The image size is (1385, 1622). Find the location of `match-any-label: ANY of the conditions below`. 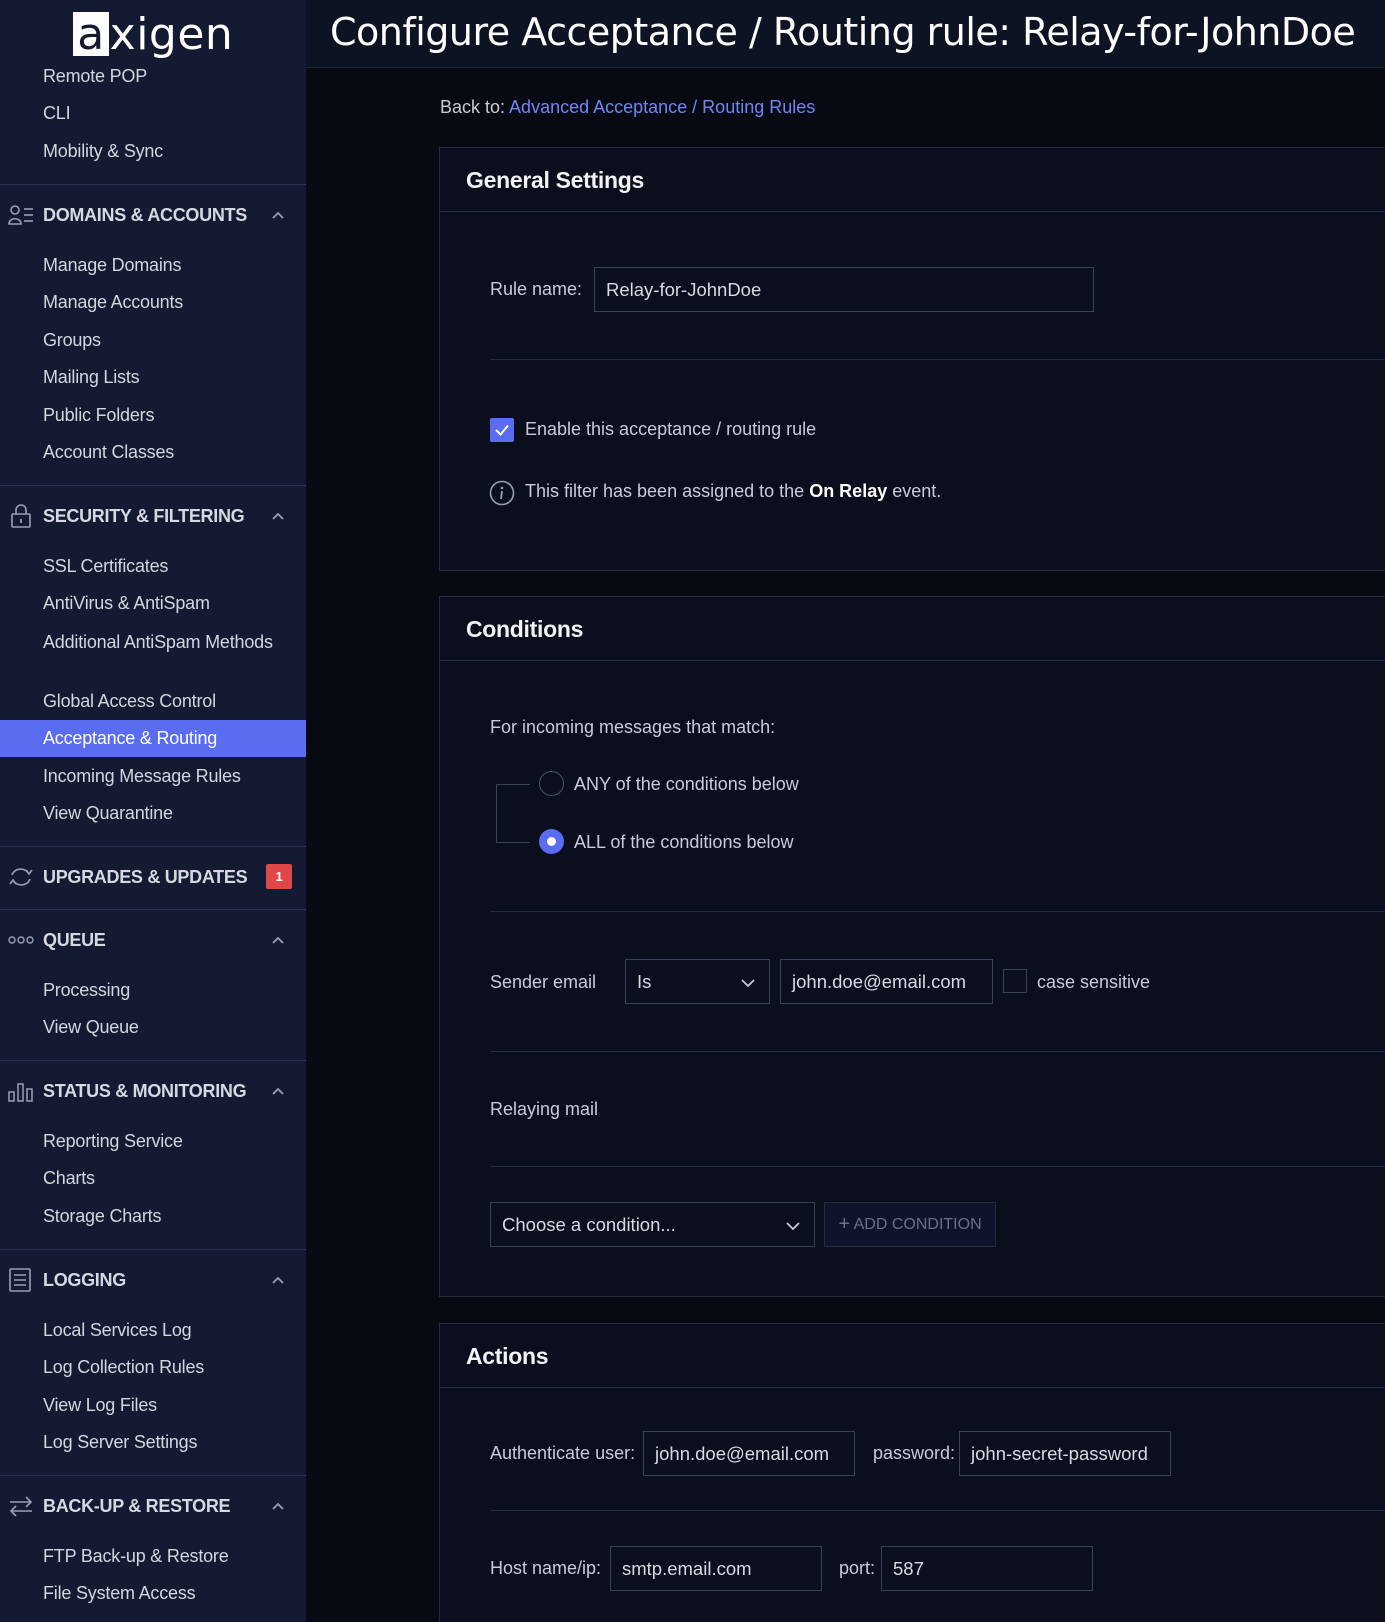

match-any-label: ANY of the conditions below is located at coordinates (686, 784).